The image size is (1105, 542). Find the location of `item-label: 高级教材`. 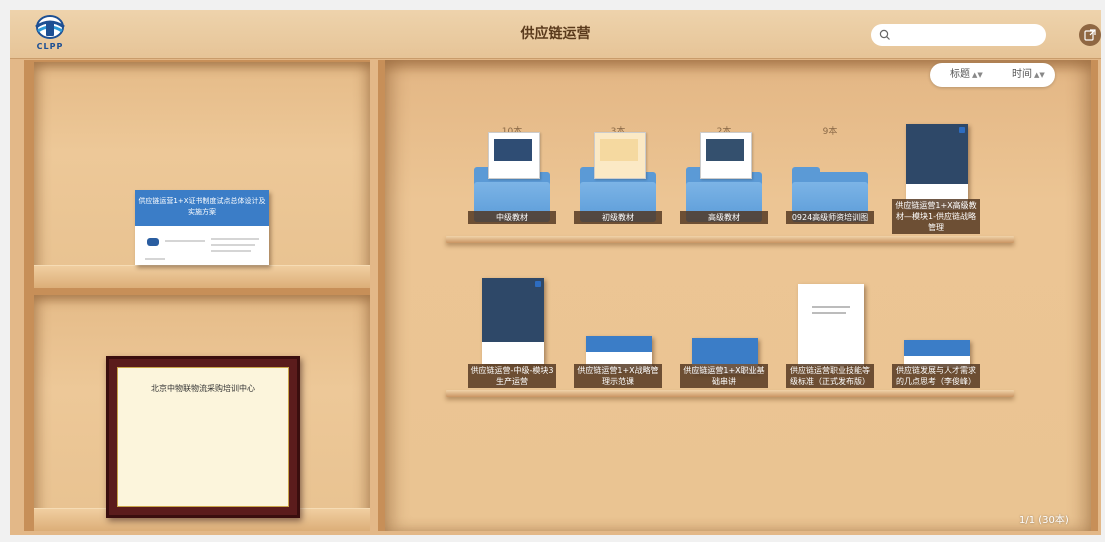

item-label: 高级教材 is located at coordinates (724, 217).